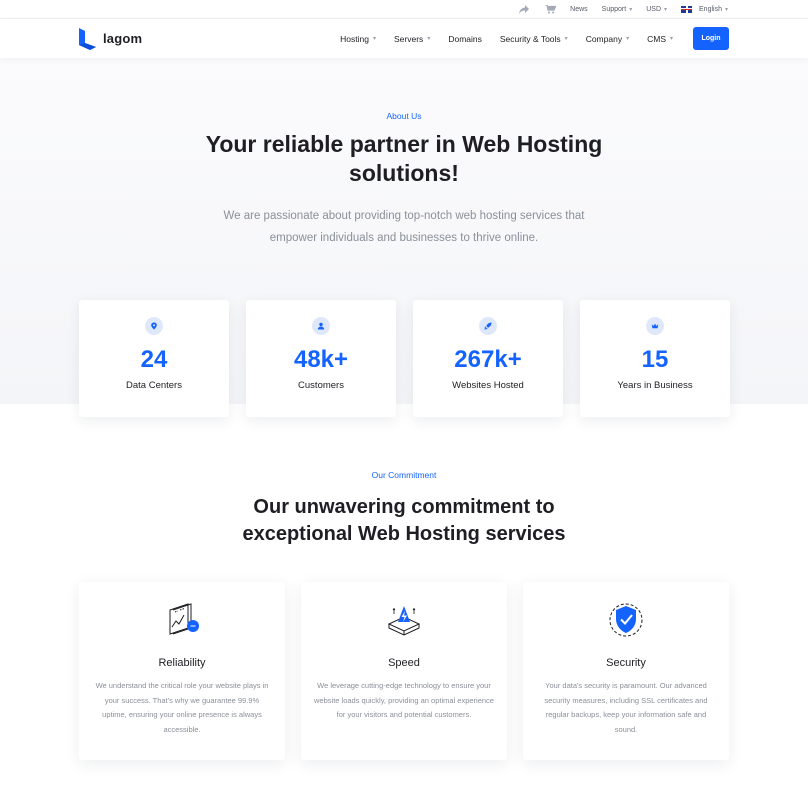  Describe the element at coordinates (656, 38) in the screenshot. I see `nav-cms-label: CMS` at that location.